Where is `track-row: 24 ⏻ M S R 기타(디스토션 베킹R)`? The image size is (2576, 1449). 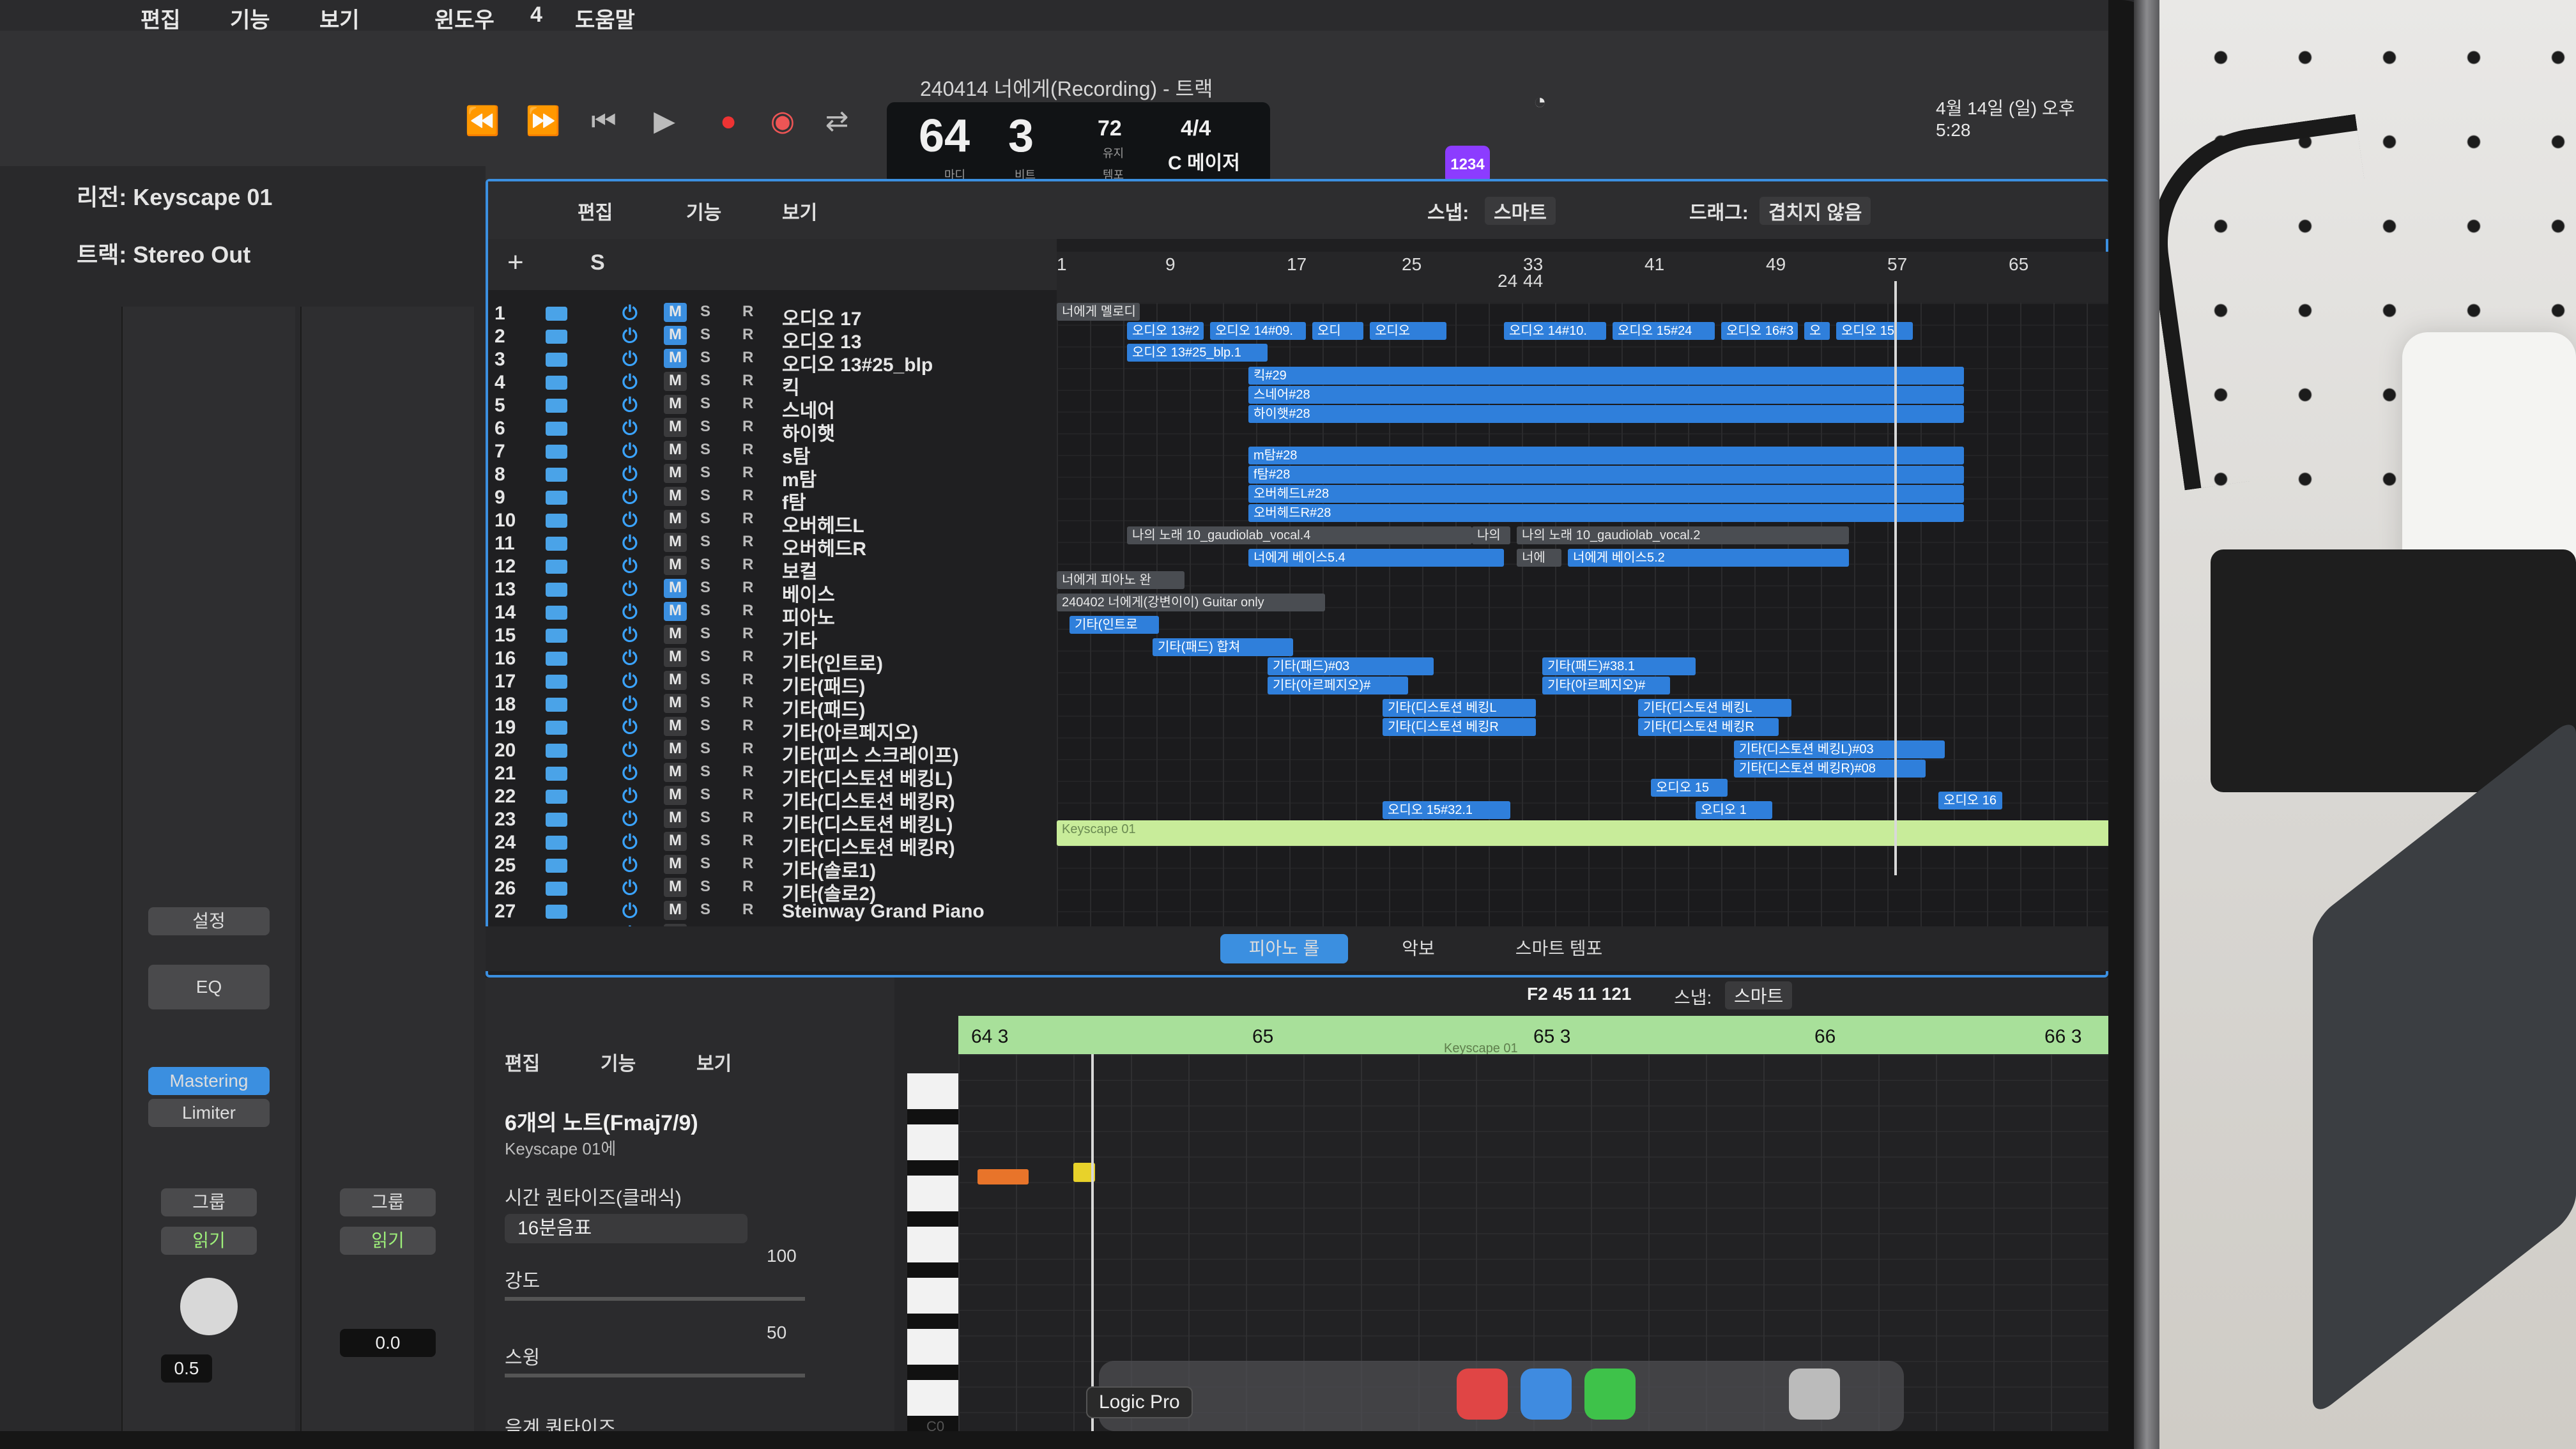
track-row: 24 ⏻ M S R 기타(디스토션 베킹R) is located at coordinates (775, 845).